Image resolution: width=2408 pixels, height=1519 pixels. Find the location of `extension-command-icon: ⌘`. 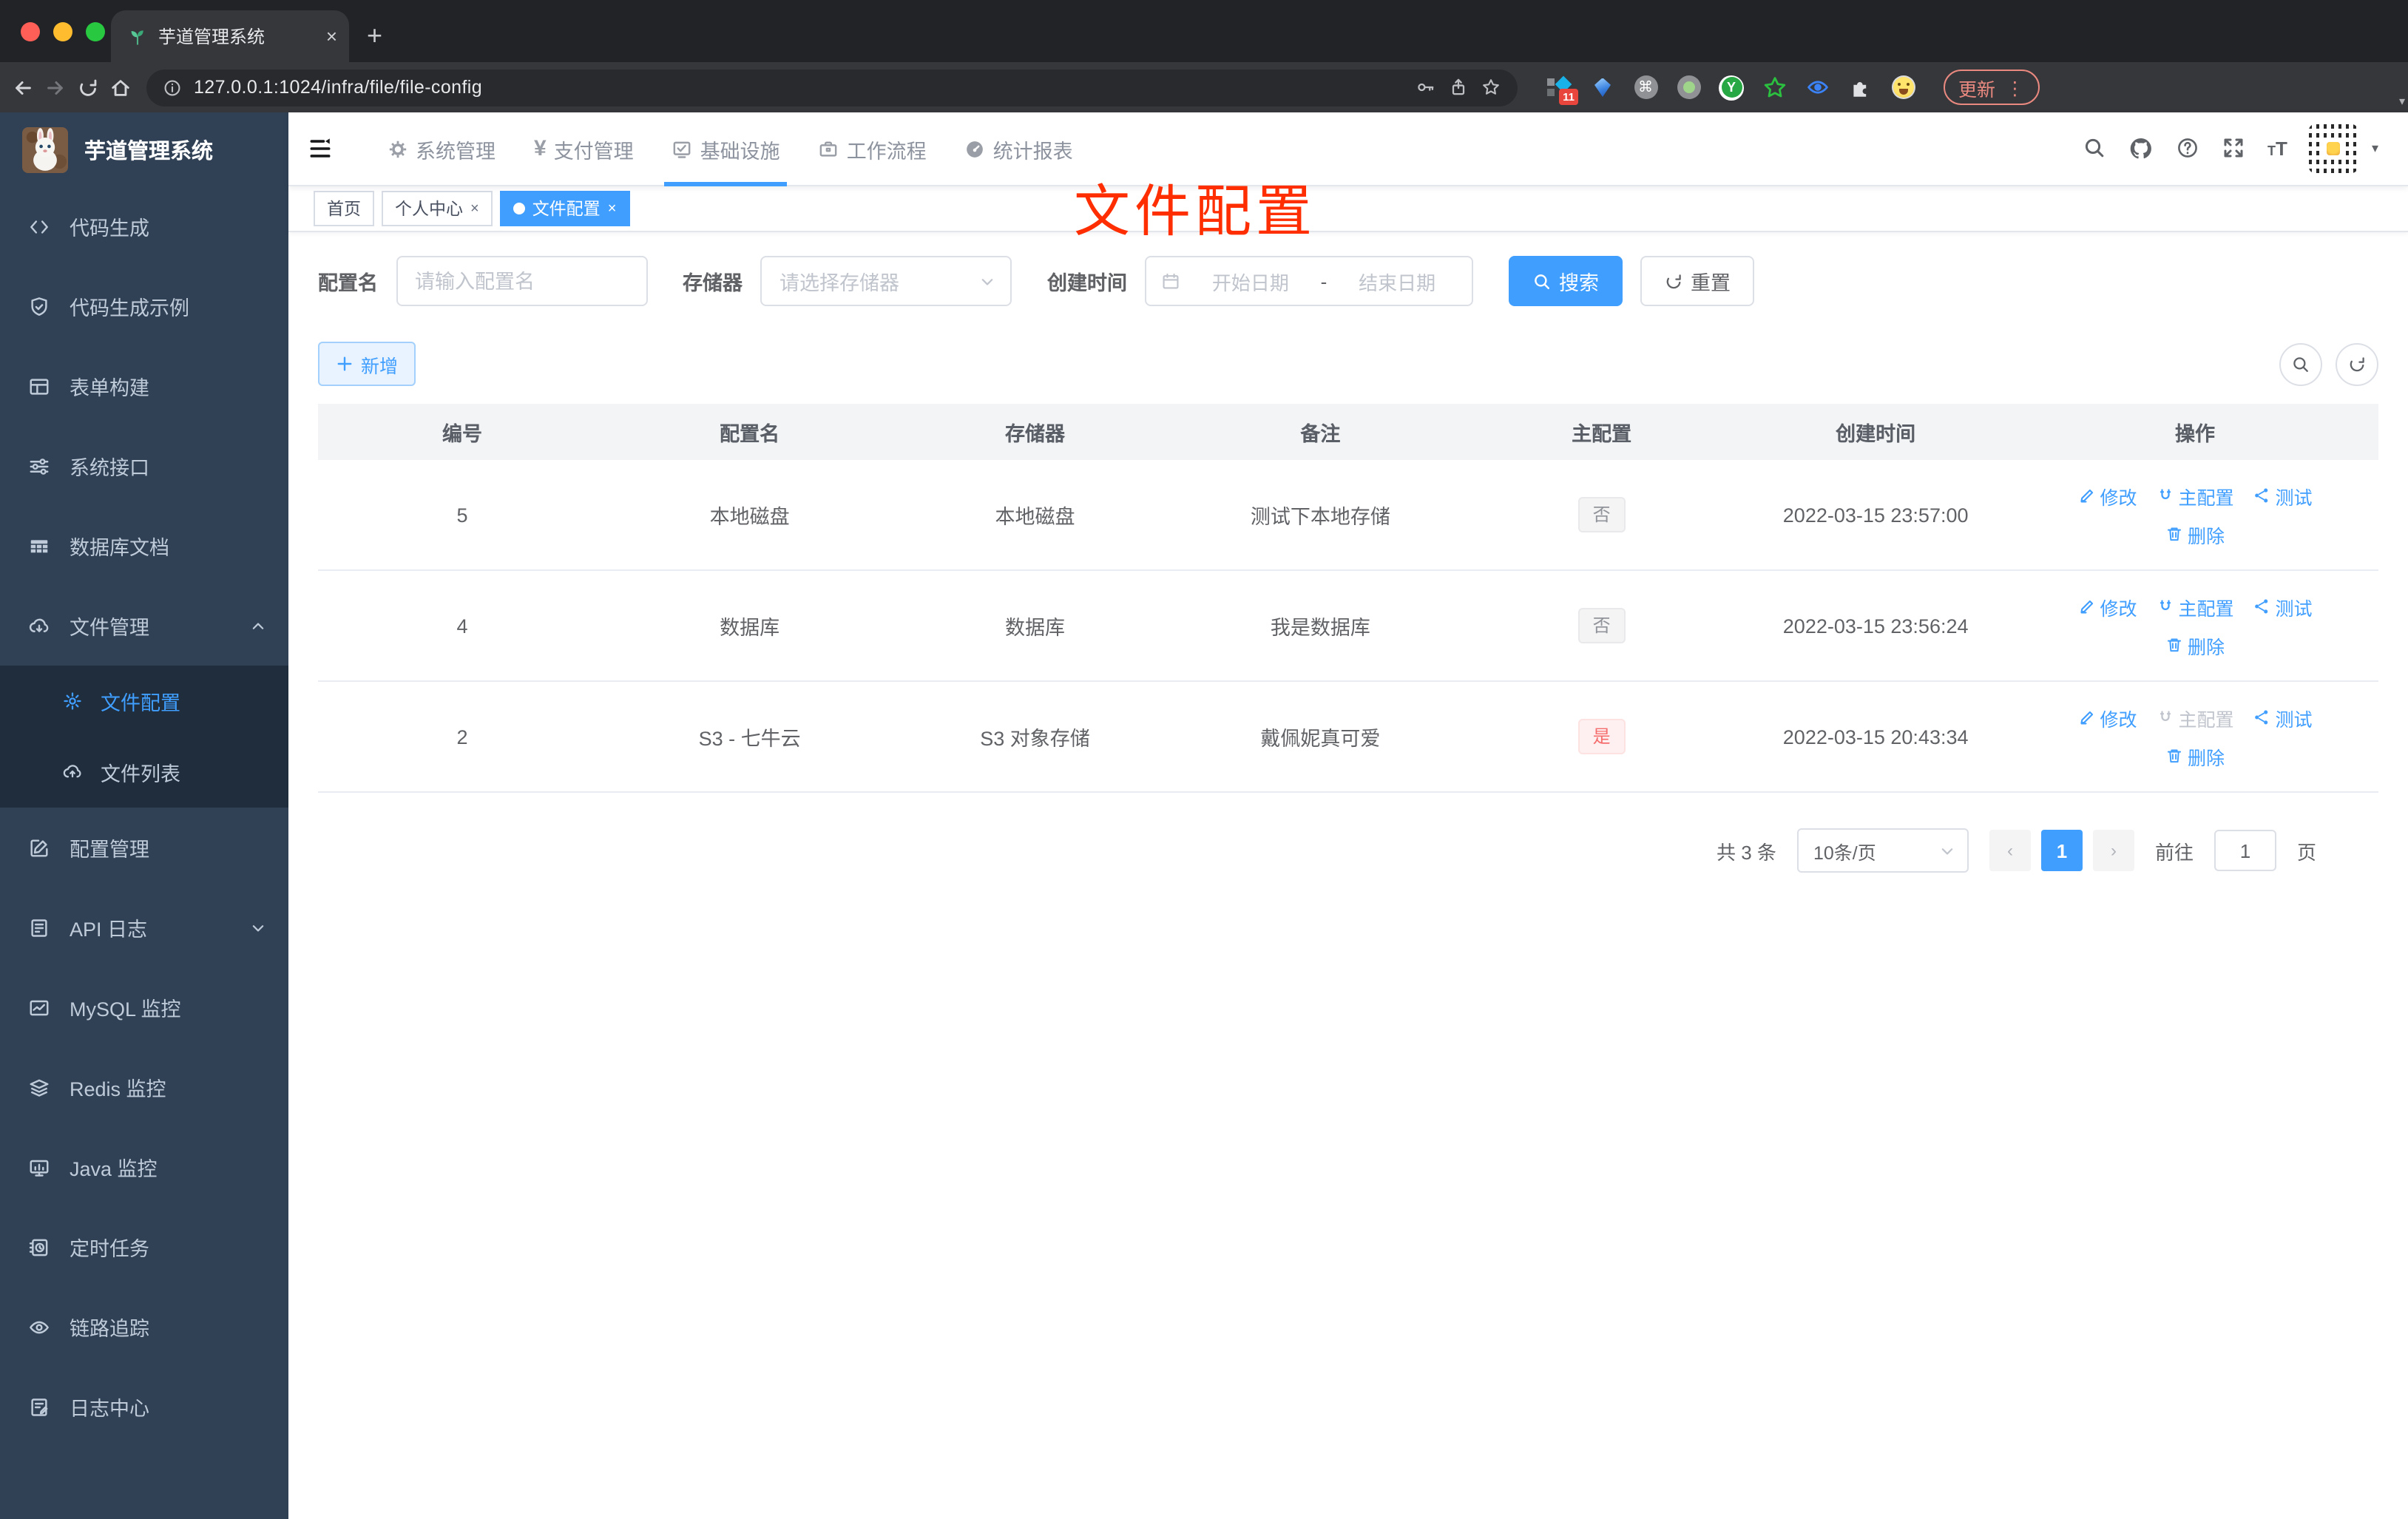

extension-command-icon: ⌘ is located at coordinates (1646, 87).